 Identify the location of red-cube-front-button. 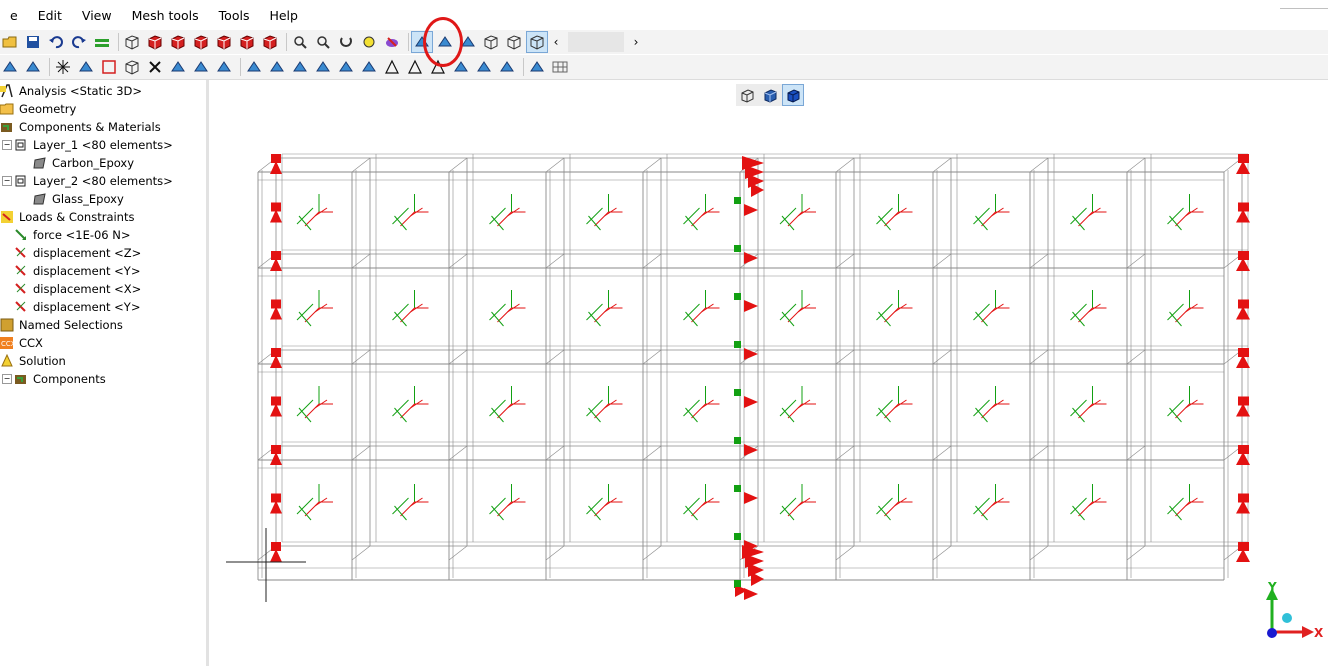
(178, 42).